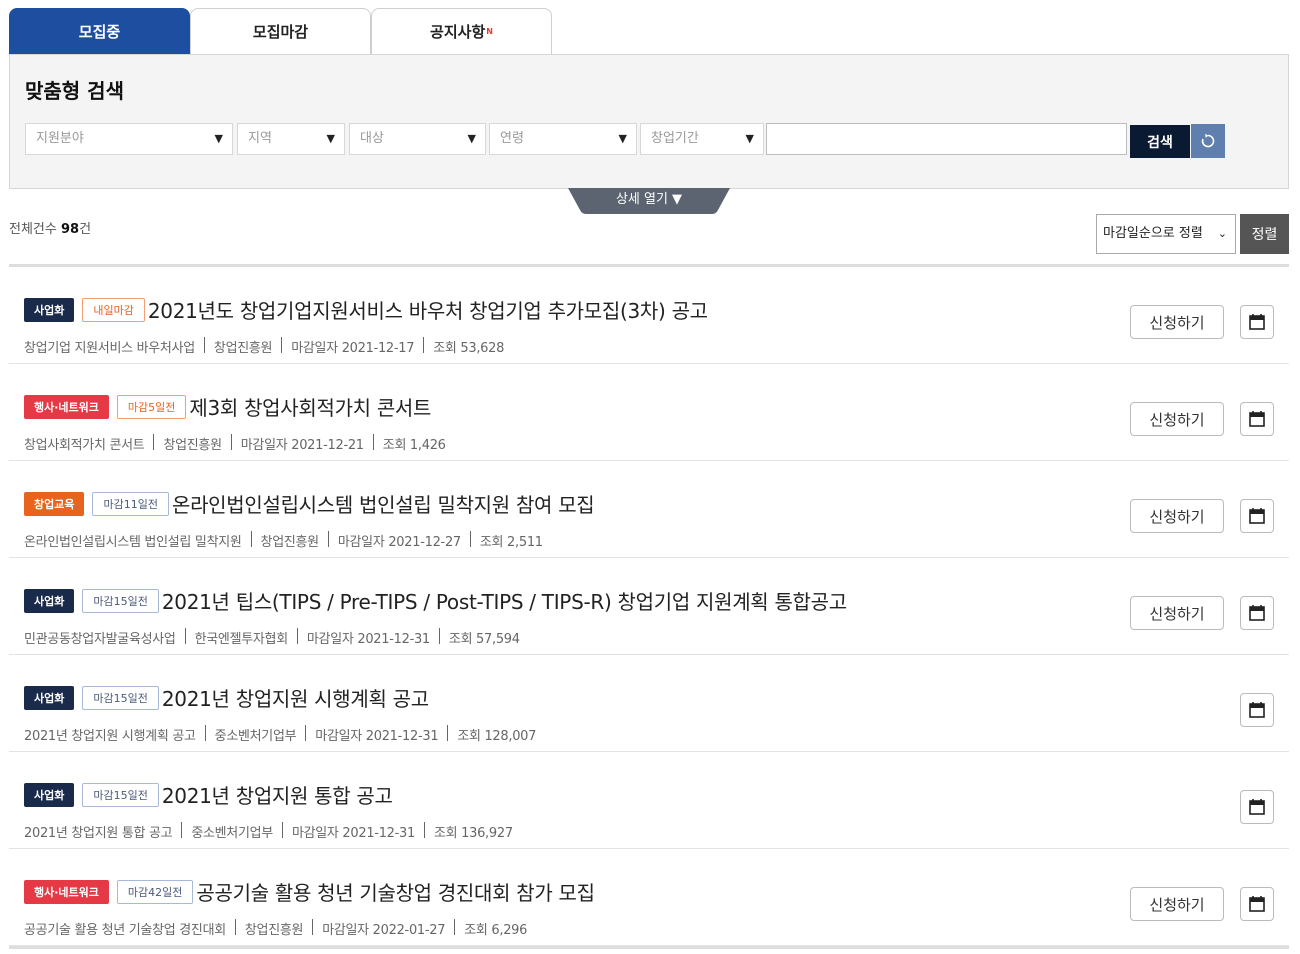 The image size is (1300, 954). Describe the element at coordinates (109, 348) in the screenshot. I see `meta-text: 창업기업 지원서비스 바우처사업` at that location.